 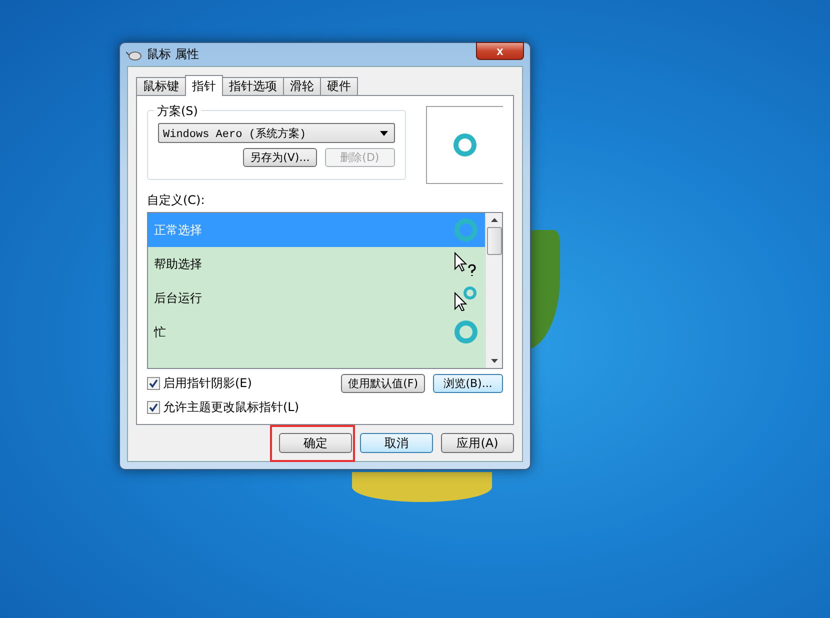 What do you see at coordinates (204, 85) in the screenshot?
I see `tab: 指针` at bounding box center [204, 85].